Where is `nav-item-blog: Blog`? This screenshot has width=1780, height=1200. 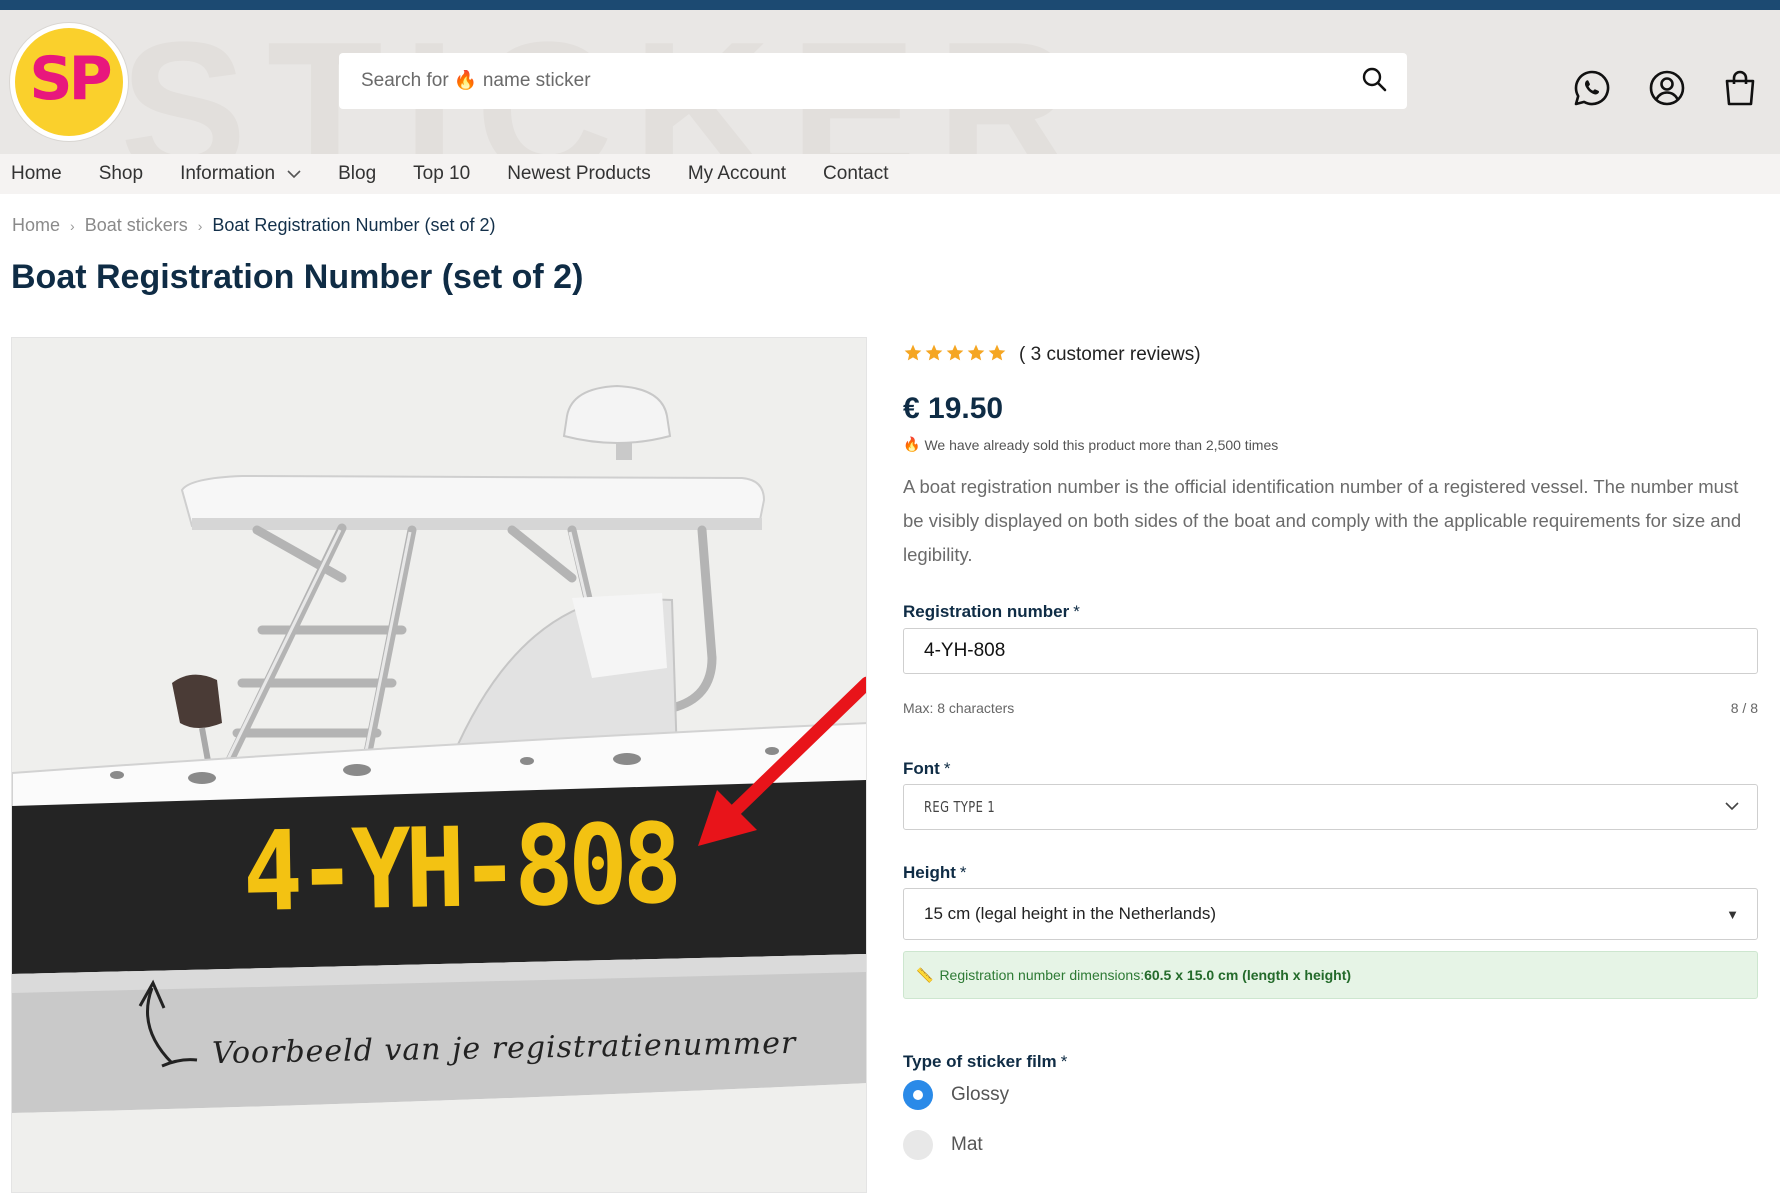 nav-item-blog: Blog is located at coordinates (357, 174).